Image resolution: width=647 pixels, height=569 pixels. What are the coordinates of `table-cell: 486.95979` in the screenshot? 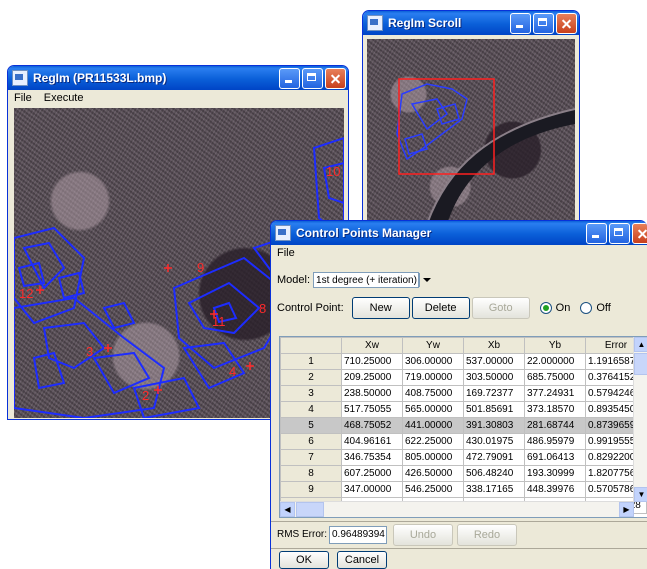 It's located at (555, 441).